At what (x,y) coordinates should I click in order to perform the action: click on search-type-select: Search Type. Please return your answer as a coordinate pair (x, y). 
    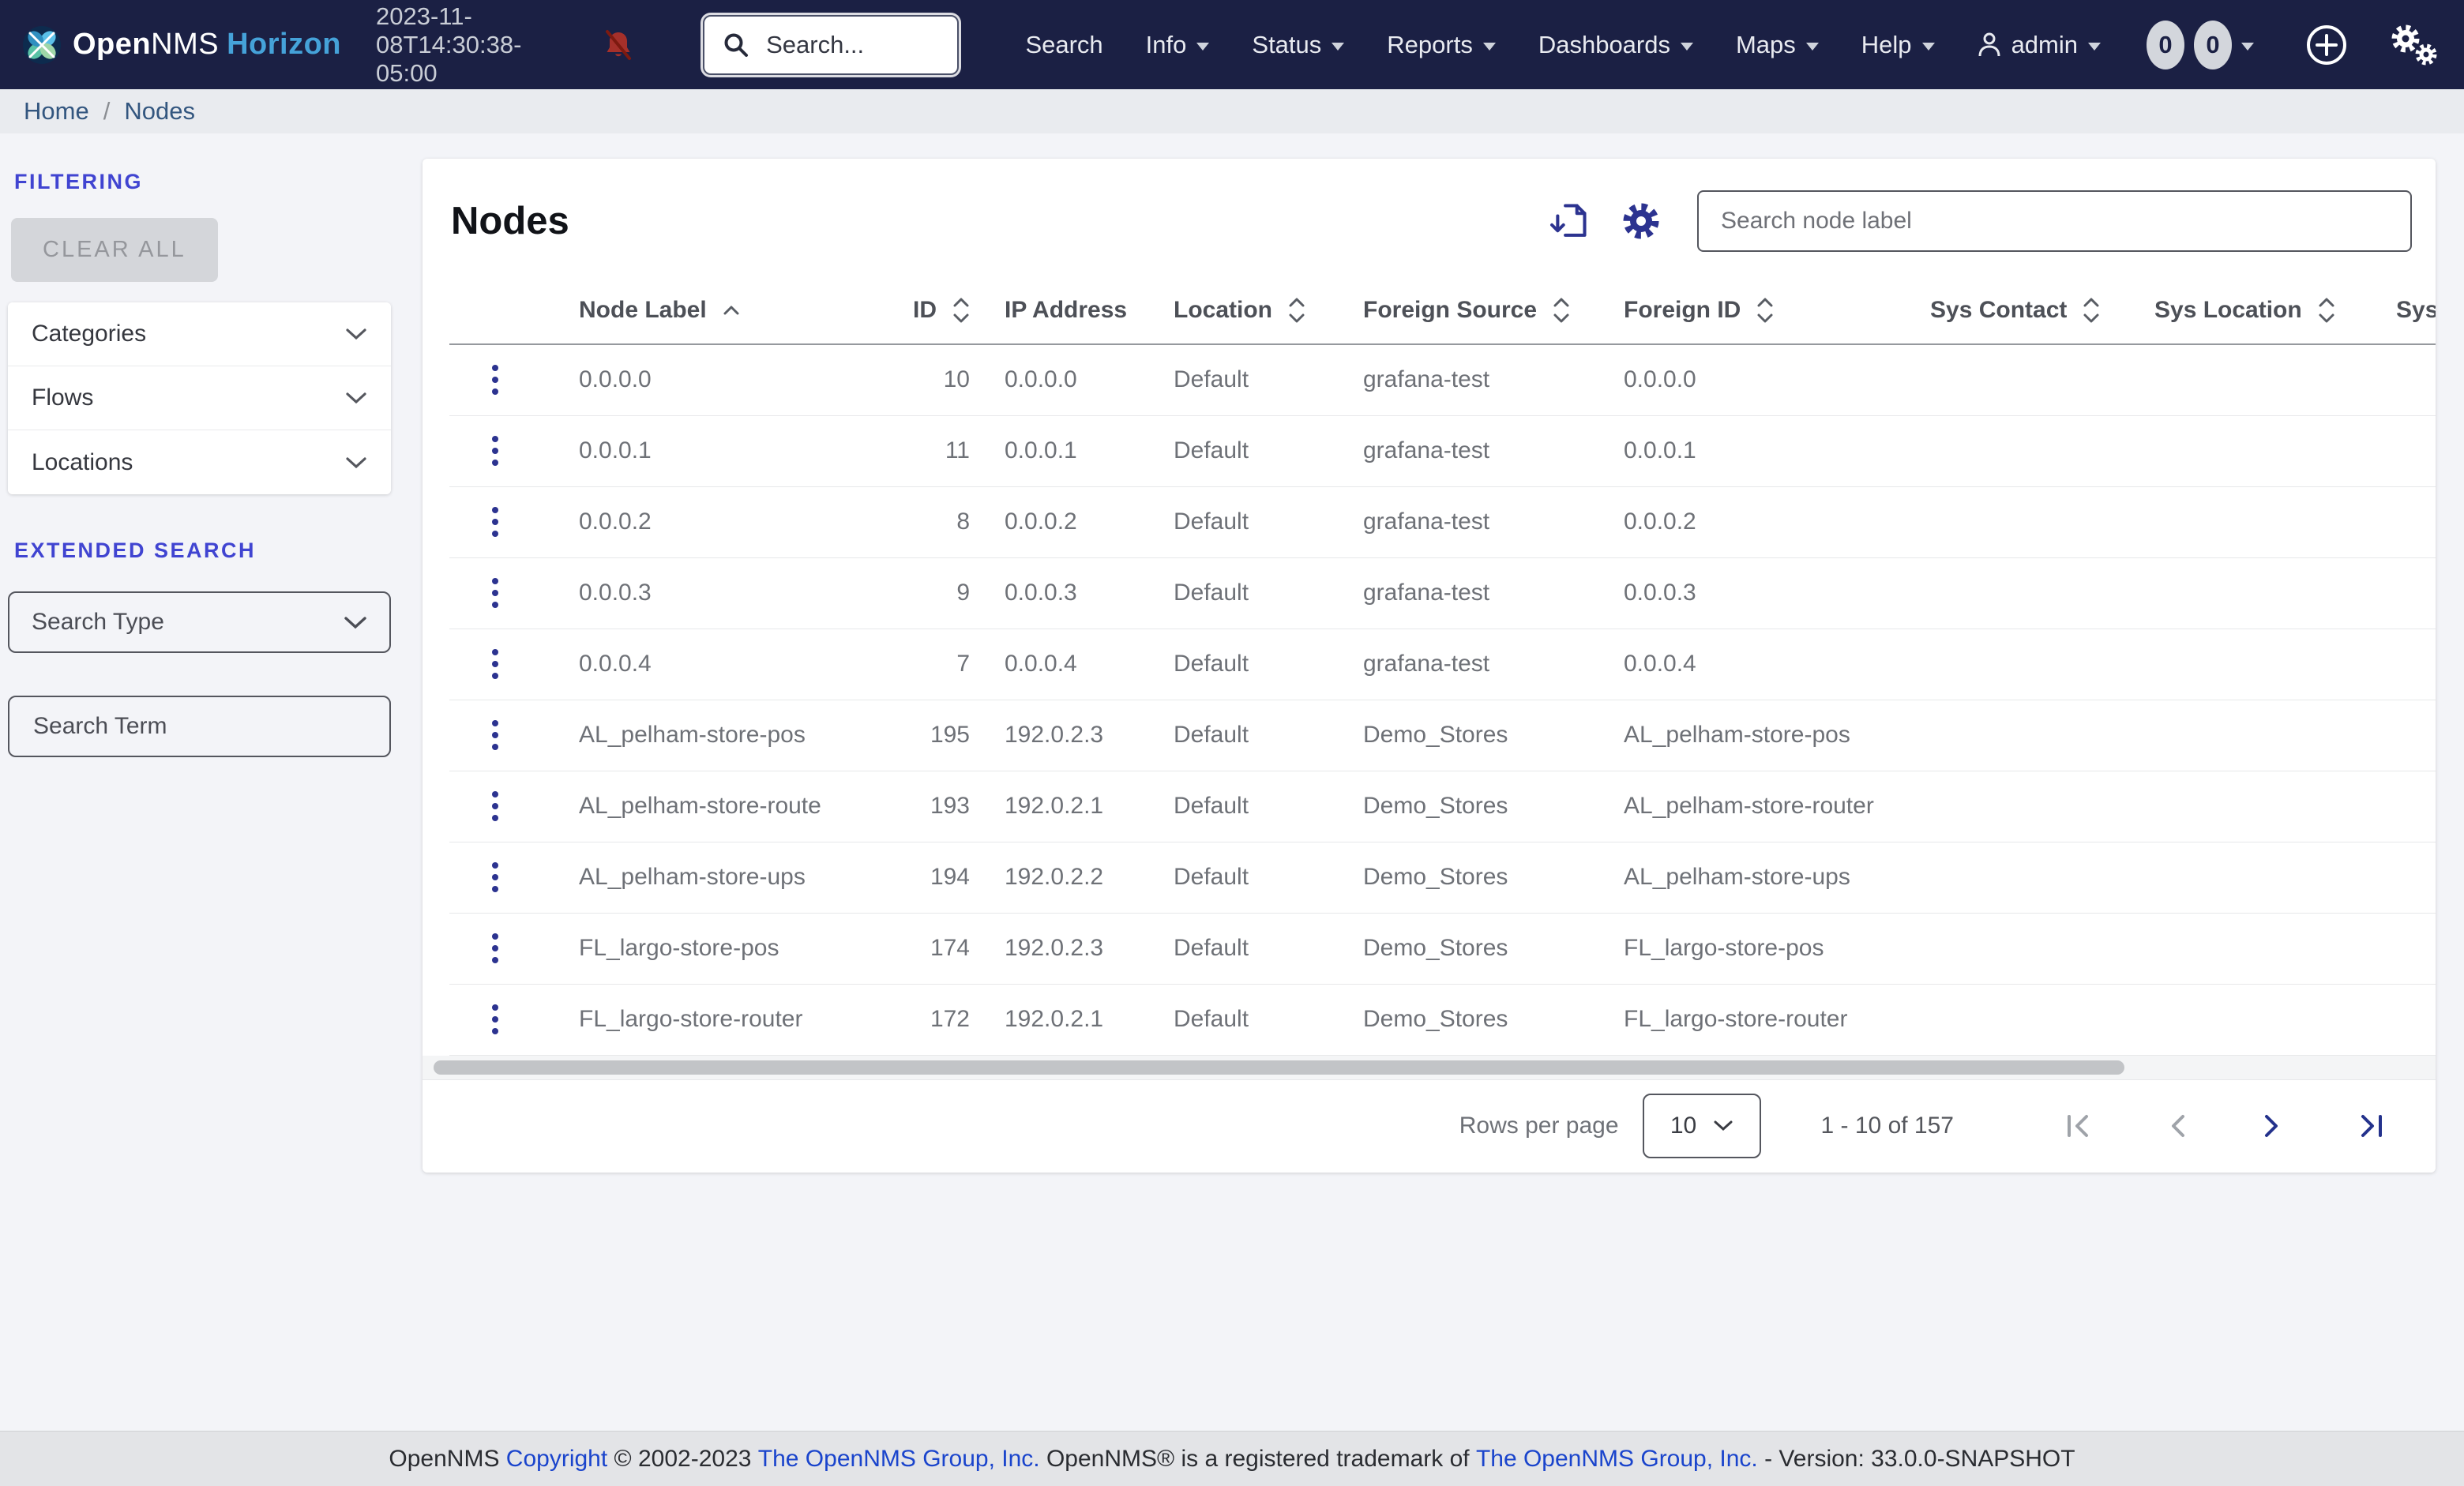
    Looking at the image, I should click on (199, 622).